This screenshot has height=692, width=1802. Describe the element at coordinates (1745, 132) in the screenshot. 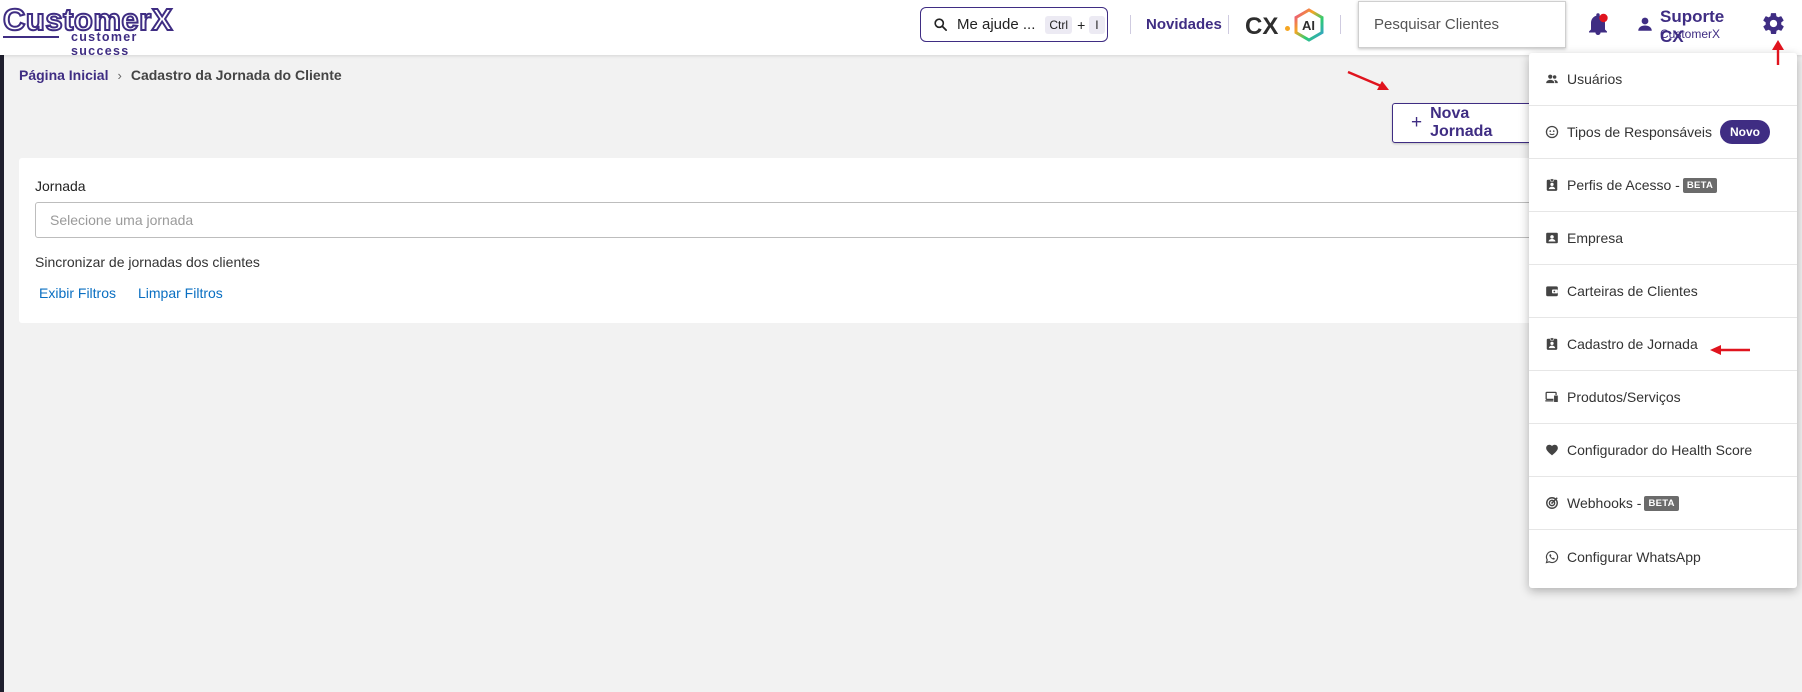

I see `new-badge: Novo` at that location.